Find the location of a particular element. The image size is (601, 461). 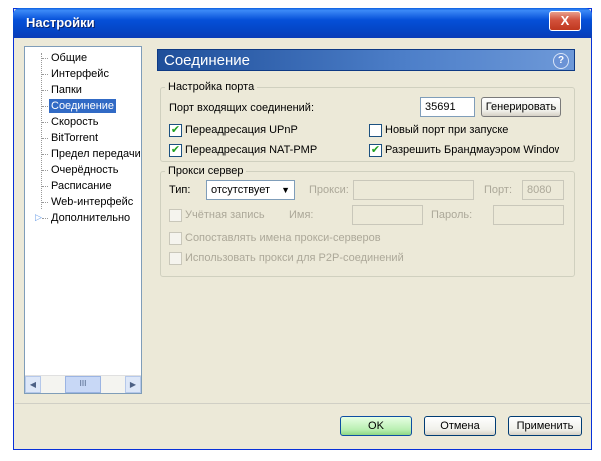

proxy-host-label: Прокси: is located at coordinates (329, 190).